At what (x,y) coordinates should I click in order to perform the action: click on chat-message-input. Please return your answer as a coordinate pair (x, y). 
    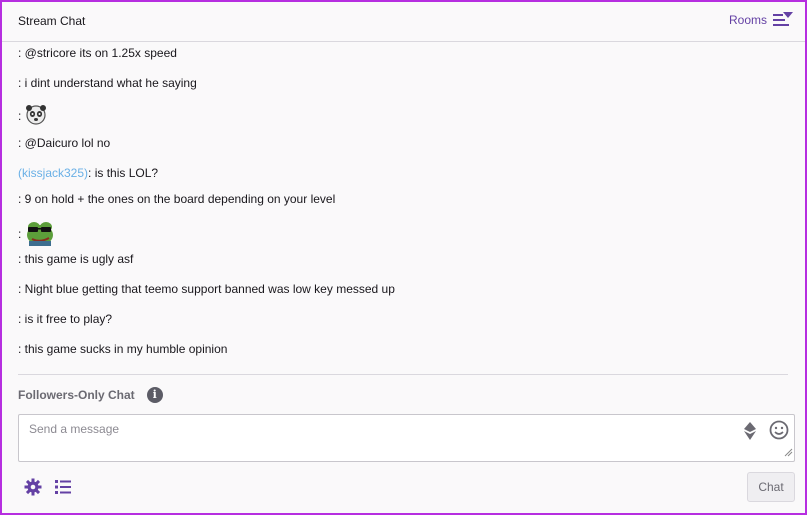
    Looking at the image, I should click on (406, 438).